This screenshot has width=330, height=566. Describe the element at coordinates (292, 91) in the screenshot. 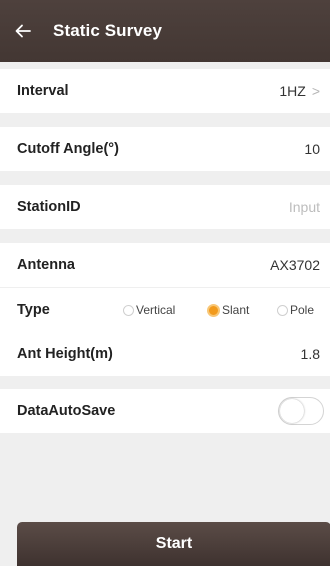

I see `interval-value: 1HZ` at that location.